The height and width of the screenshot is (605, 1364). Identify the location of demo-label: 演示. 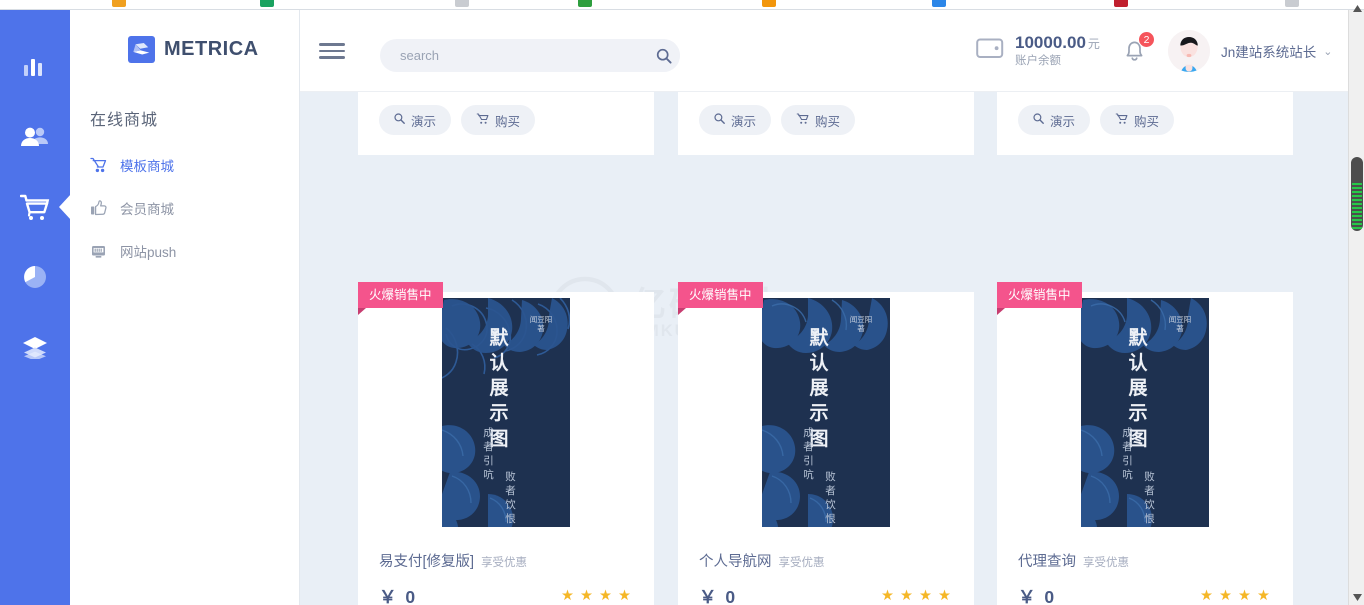
(424, 121).